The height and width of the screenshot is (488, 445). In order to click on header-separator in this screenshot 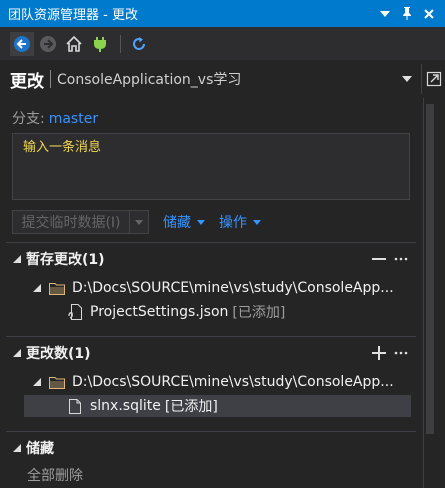, I will do `click(50, 79)`.